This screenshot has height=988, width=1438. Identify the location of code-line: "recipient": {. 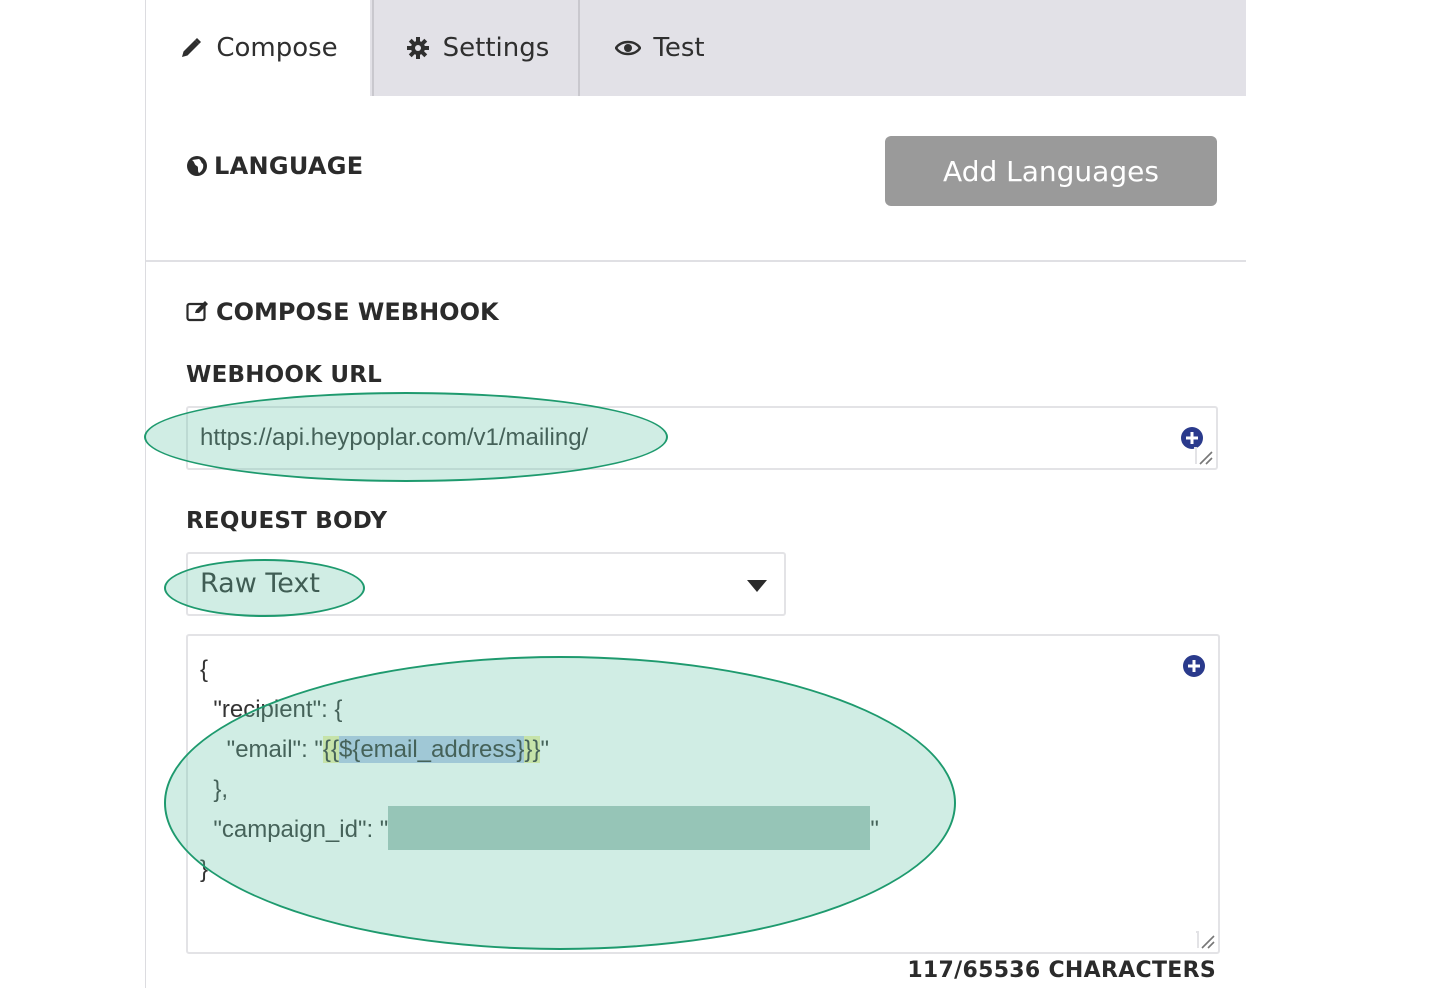
(271, 709).